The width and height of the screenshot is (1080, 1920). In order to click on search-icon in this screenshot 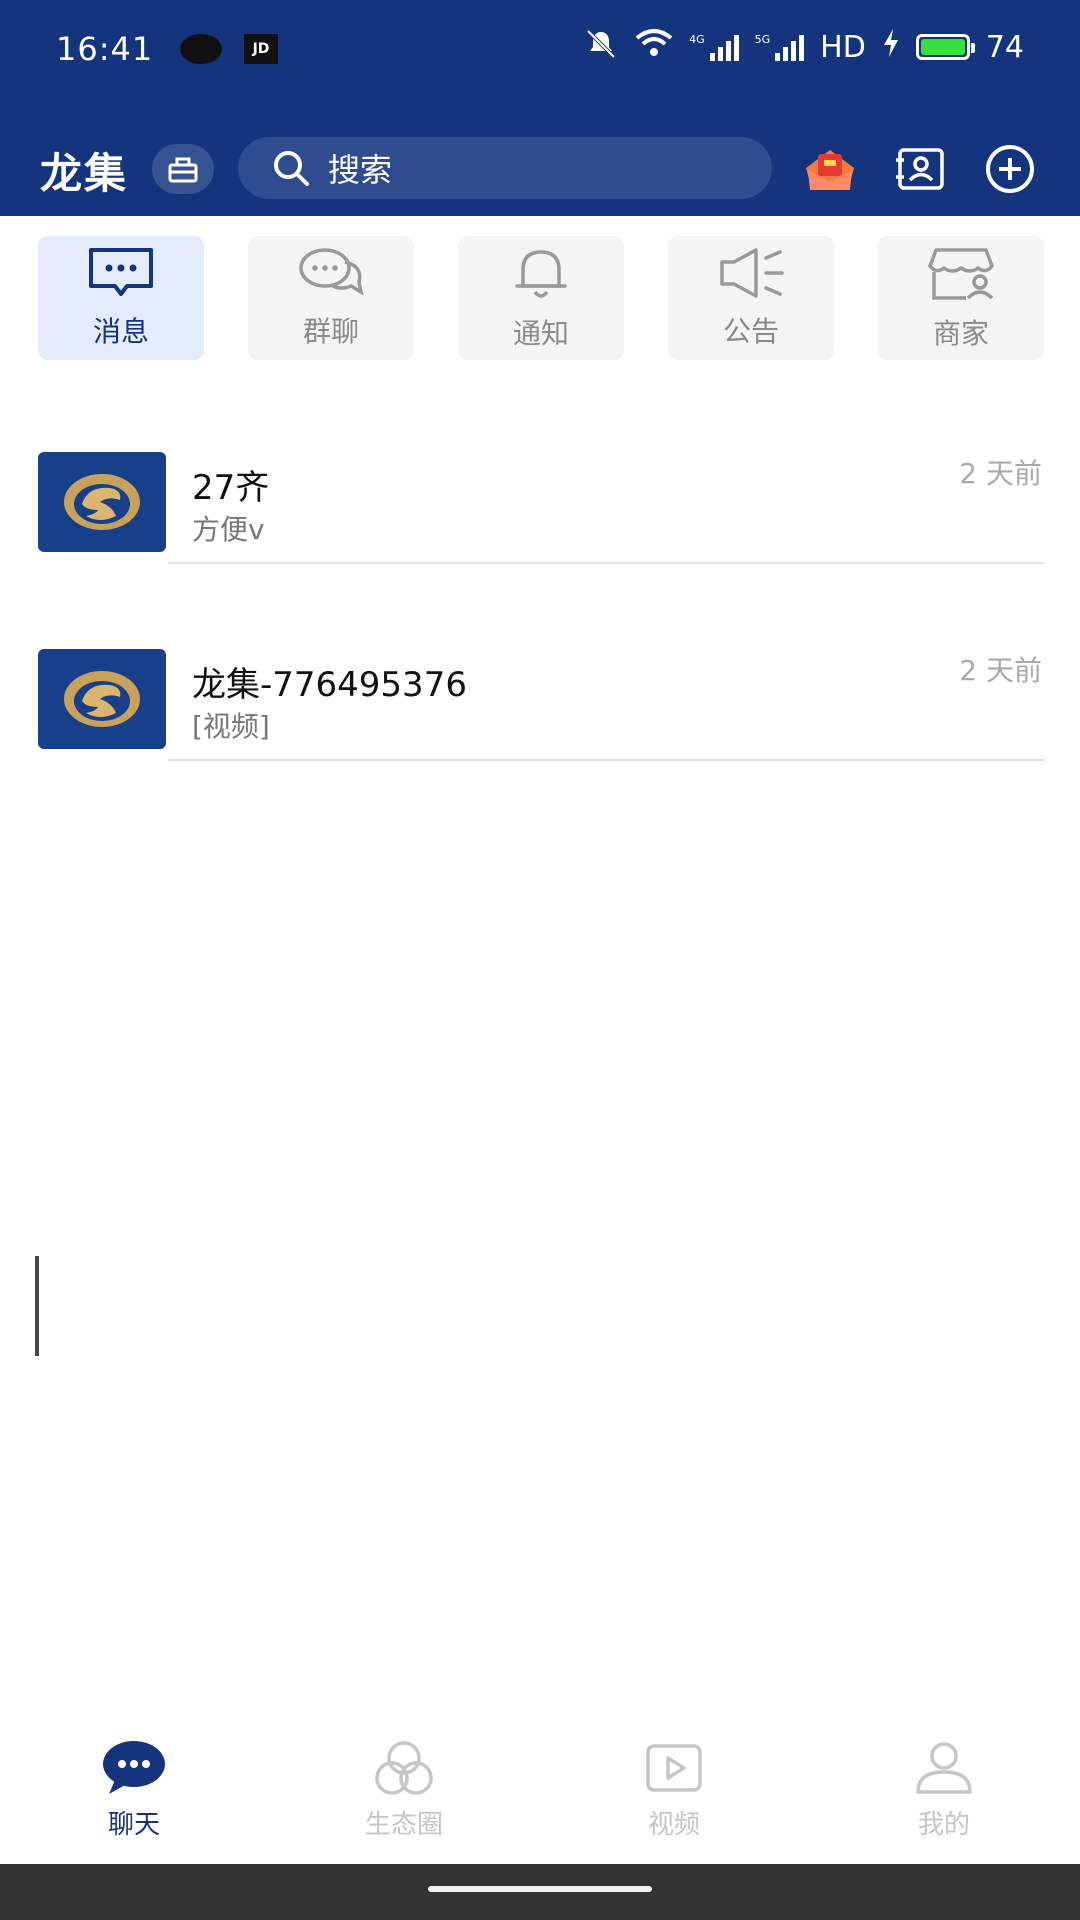, I will do `click(291, 168)`.